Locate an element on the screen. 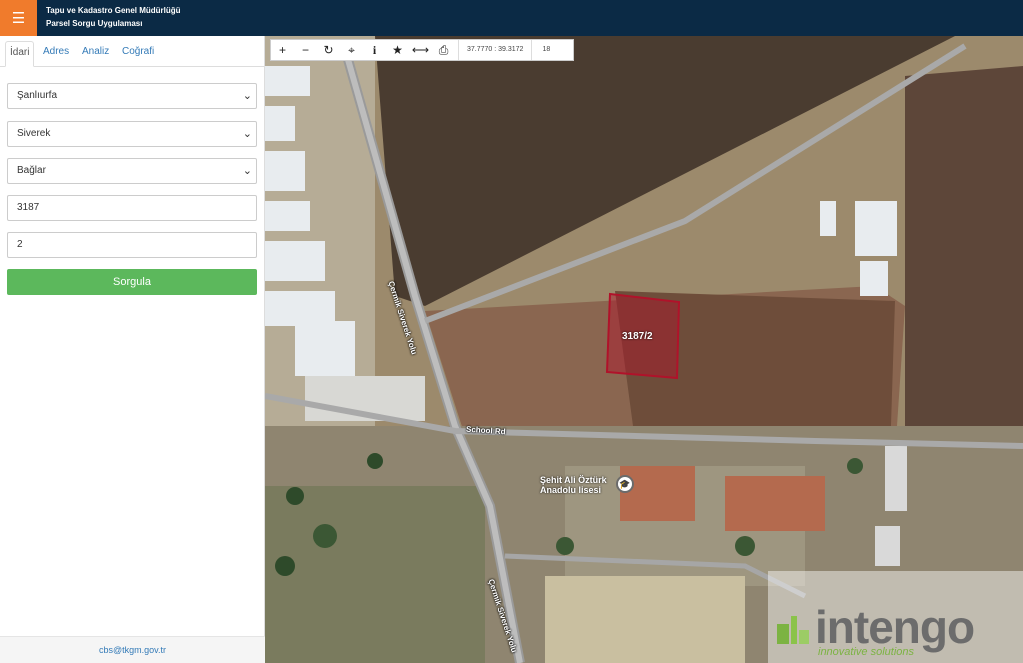 This screenshot has width=1023, height=663. neighborhood-select: Bağlar ⌄ is located at coordinates (132, 171).